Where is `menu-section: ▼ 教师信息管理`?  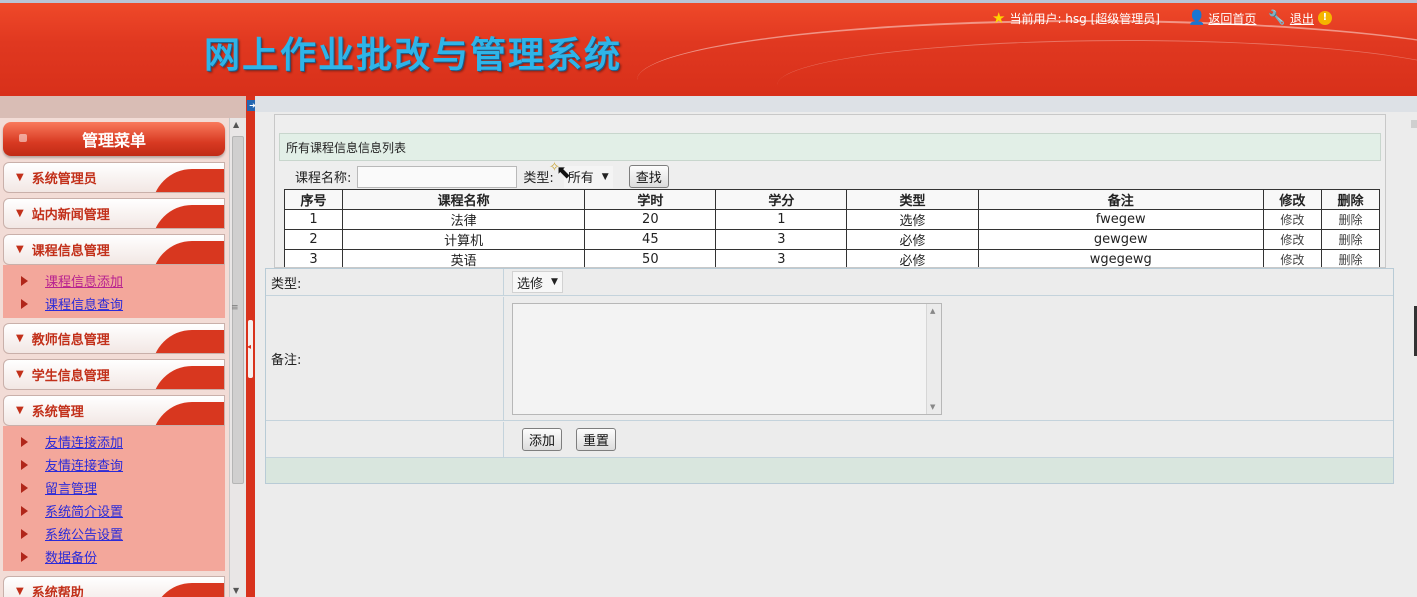 menu-section: ▼ 教师信息管理 is located at coordinates (114, 338).